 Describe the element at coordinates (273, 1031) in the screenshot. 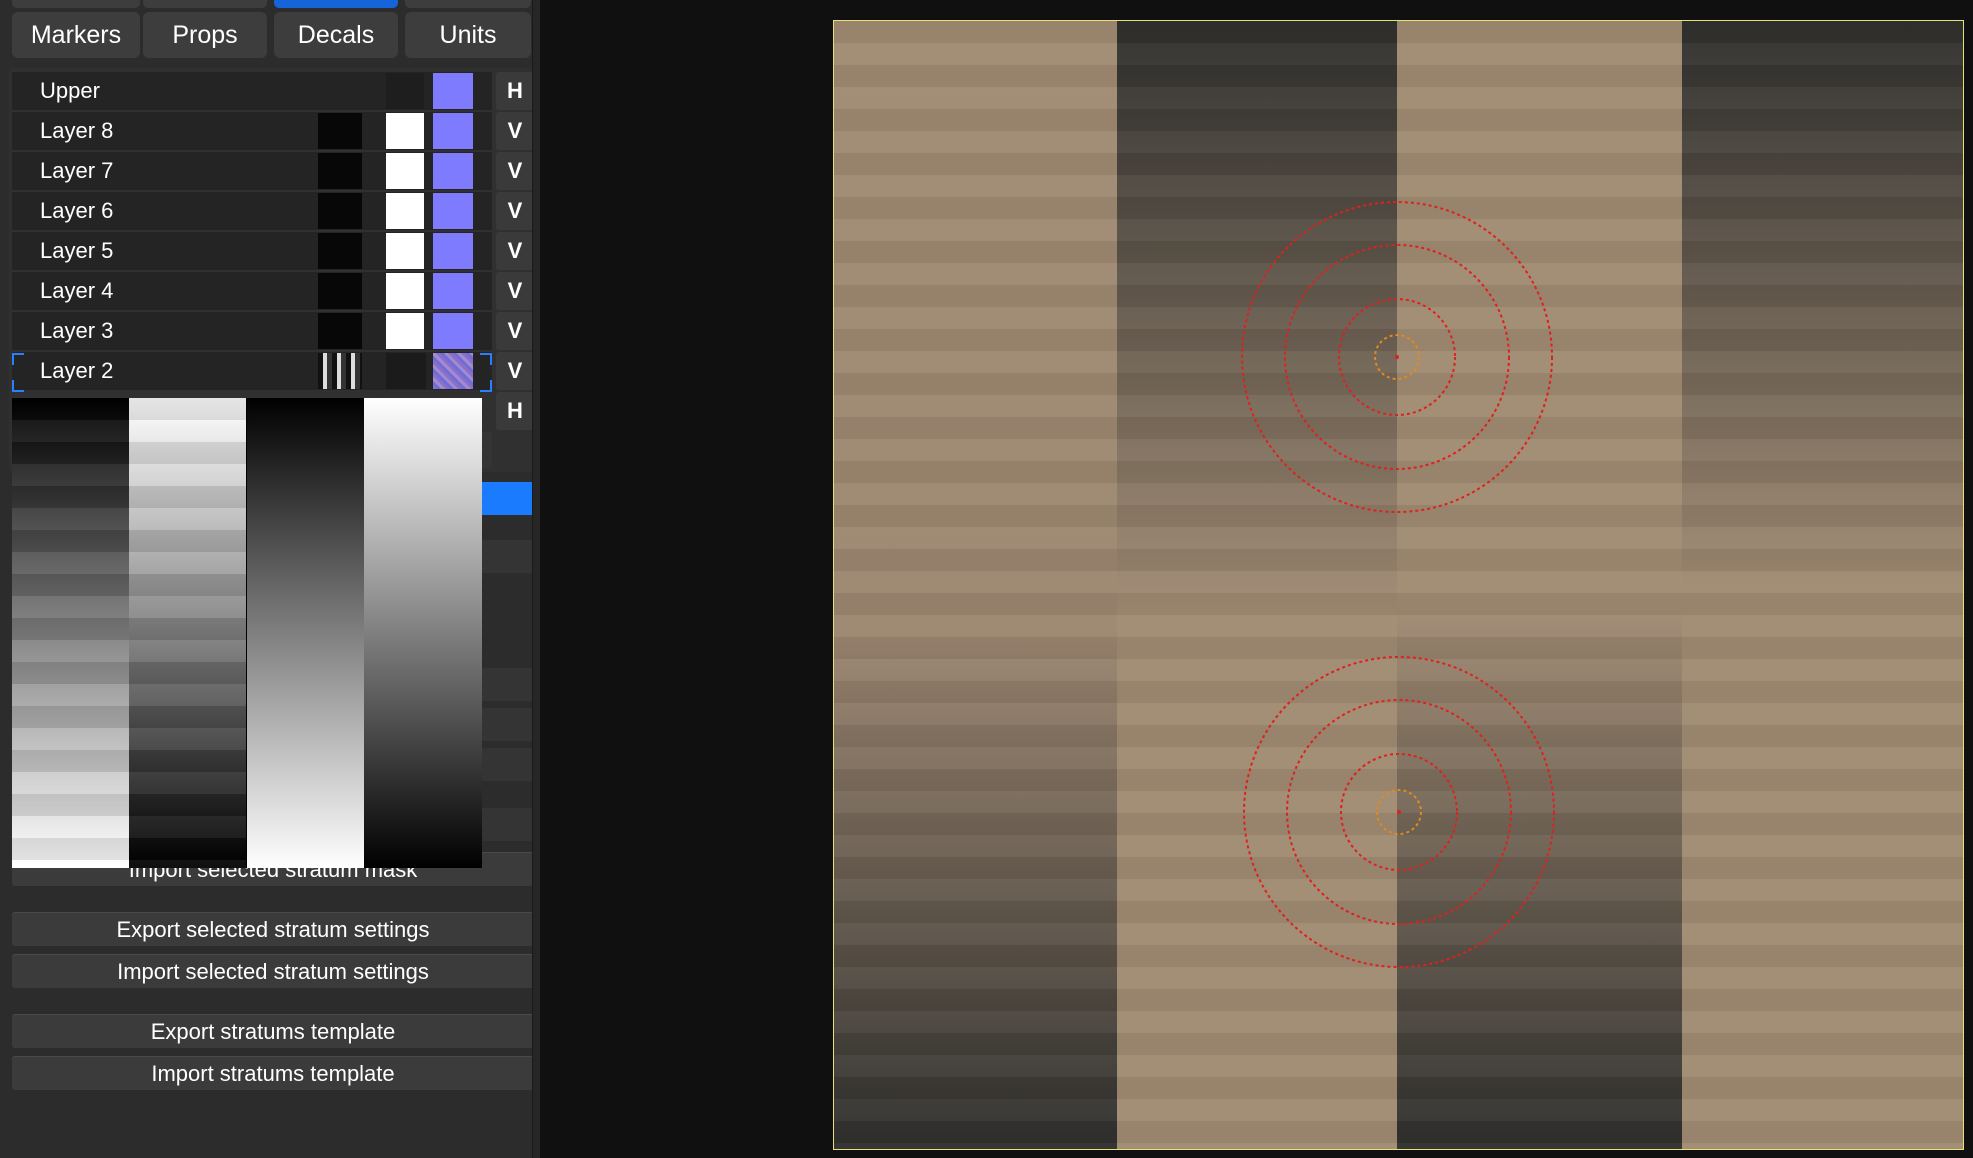

I see `export-template-button: Export stratums template` at that location.